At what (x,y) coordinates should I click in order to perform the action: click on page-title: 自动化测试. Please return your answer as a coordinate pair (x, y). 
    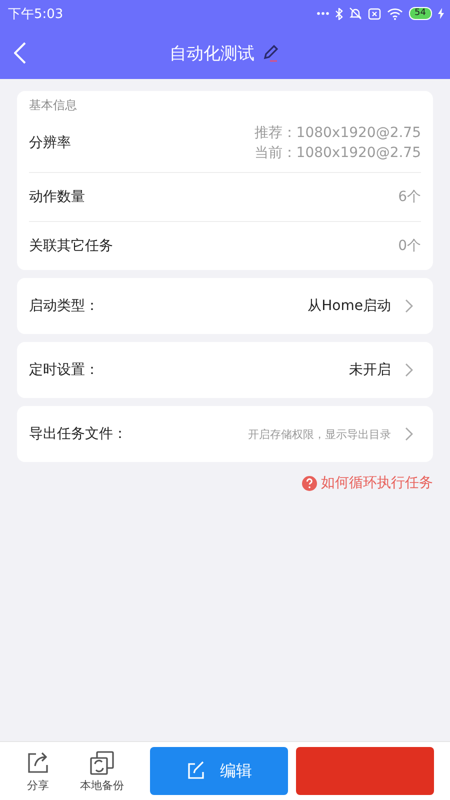
    Looking at the image, I should click on (212, 53).